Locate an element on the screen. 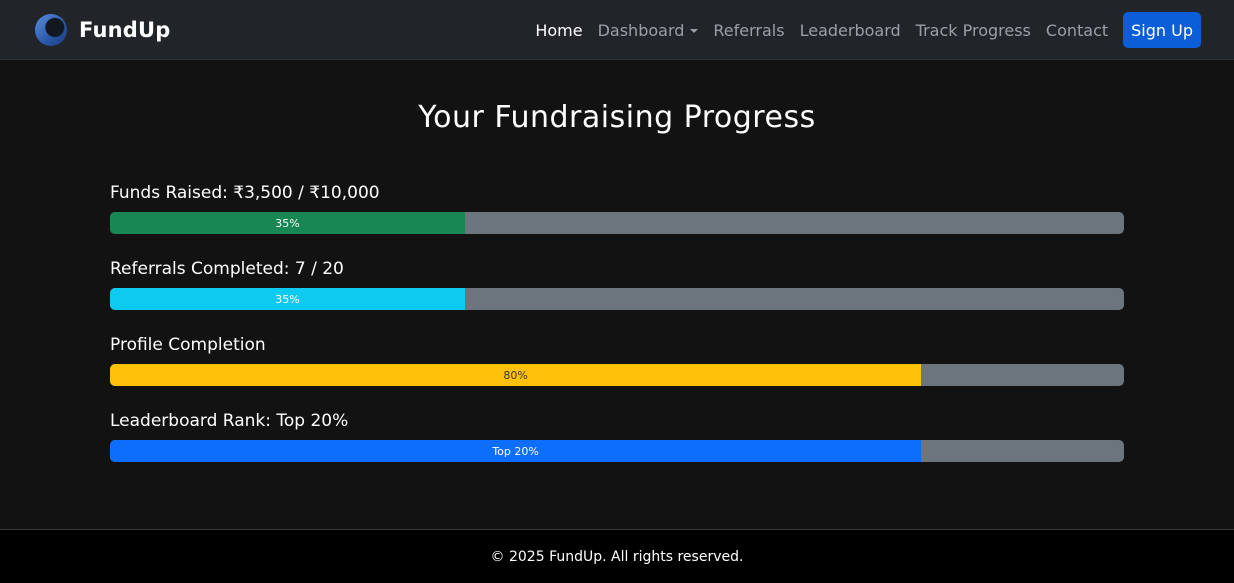  progress-label: Referrals Completed: 7 / 20 is located at coordinates (227, 269).